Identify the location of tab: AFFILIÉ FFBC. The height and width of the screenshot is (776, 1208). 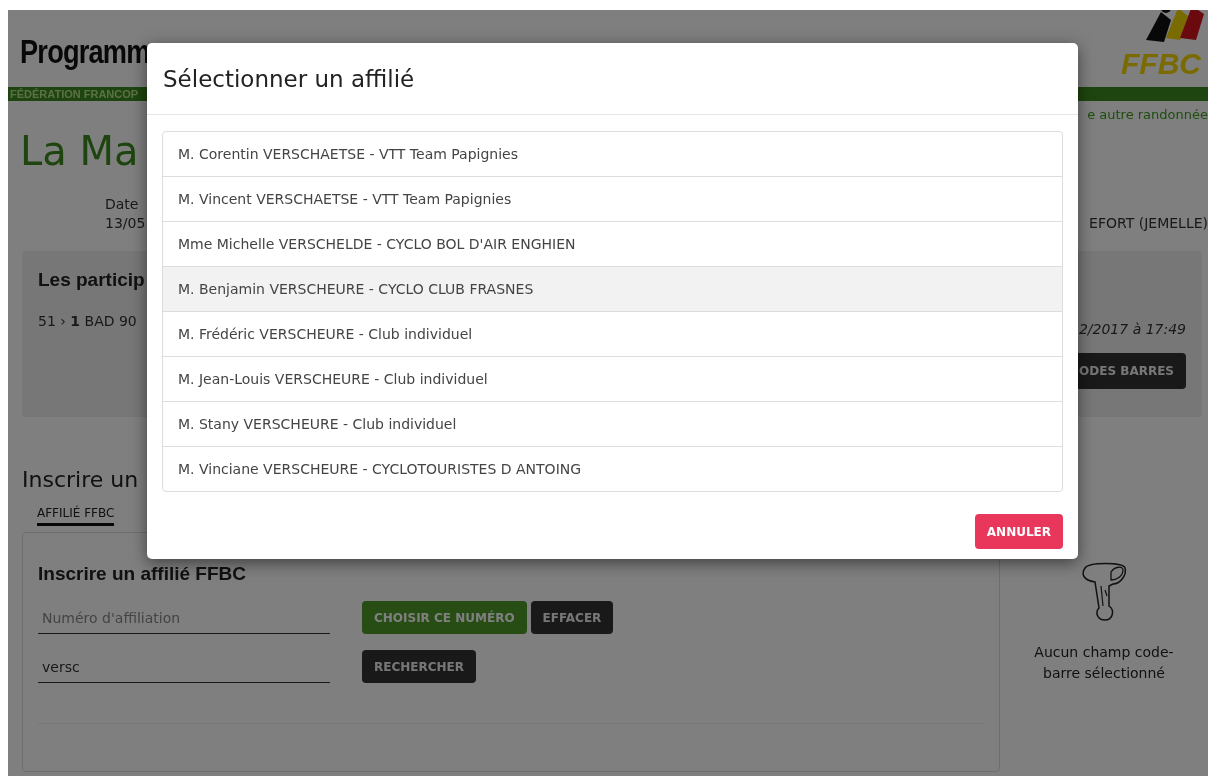
(76, 516).